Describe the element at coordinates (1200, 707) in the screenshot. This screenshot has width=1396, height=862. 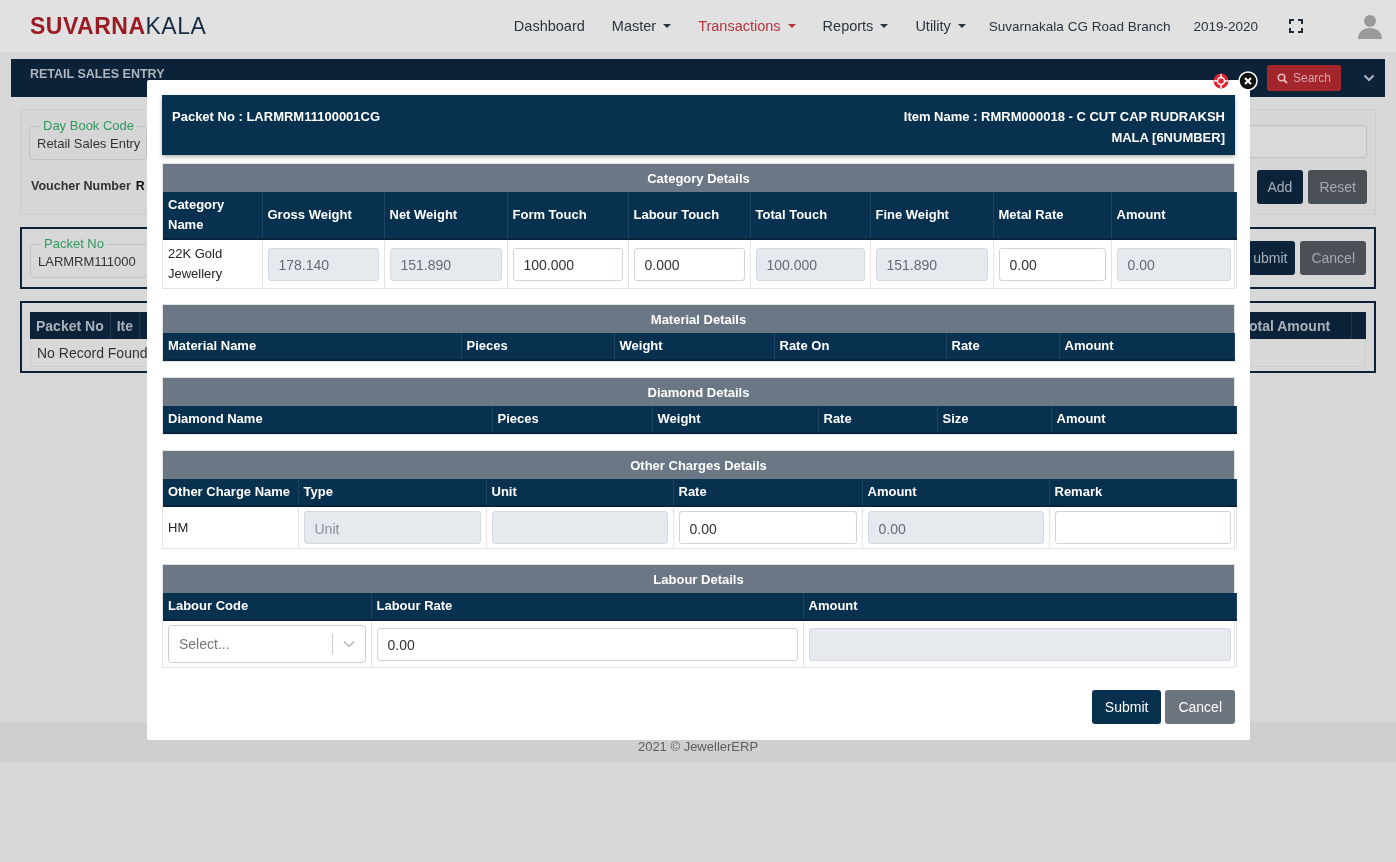
I see `cancel-button: Cancel` at that location.